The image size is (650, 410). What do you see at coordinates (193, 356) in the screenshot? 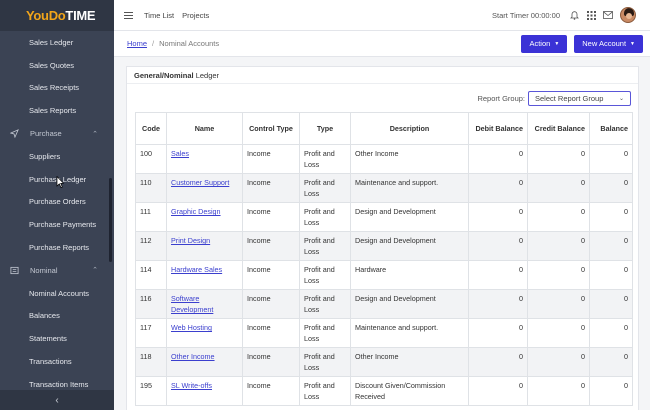
I see `account-name-link: Other Income` at bounding box center [193, 356].